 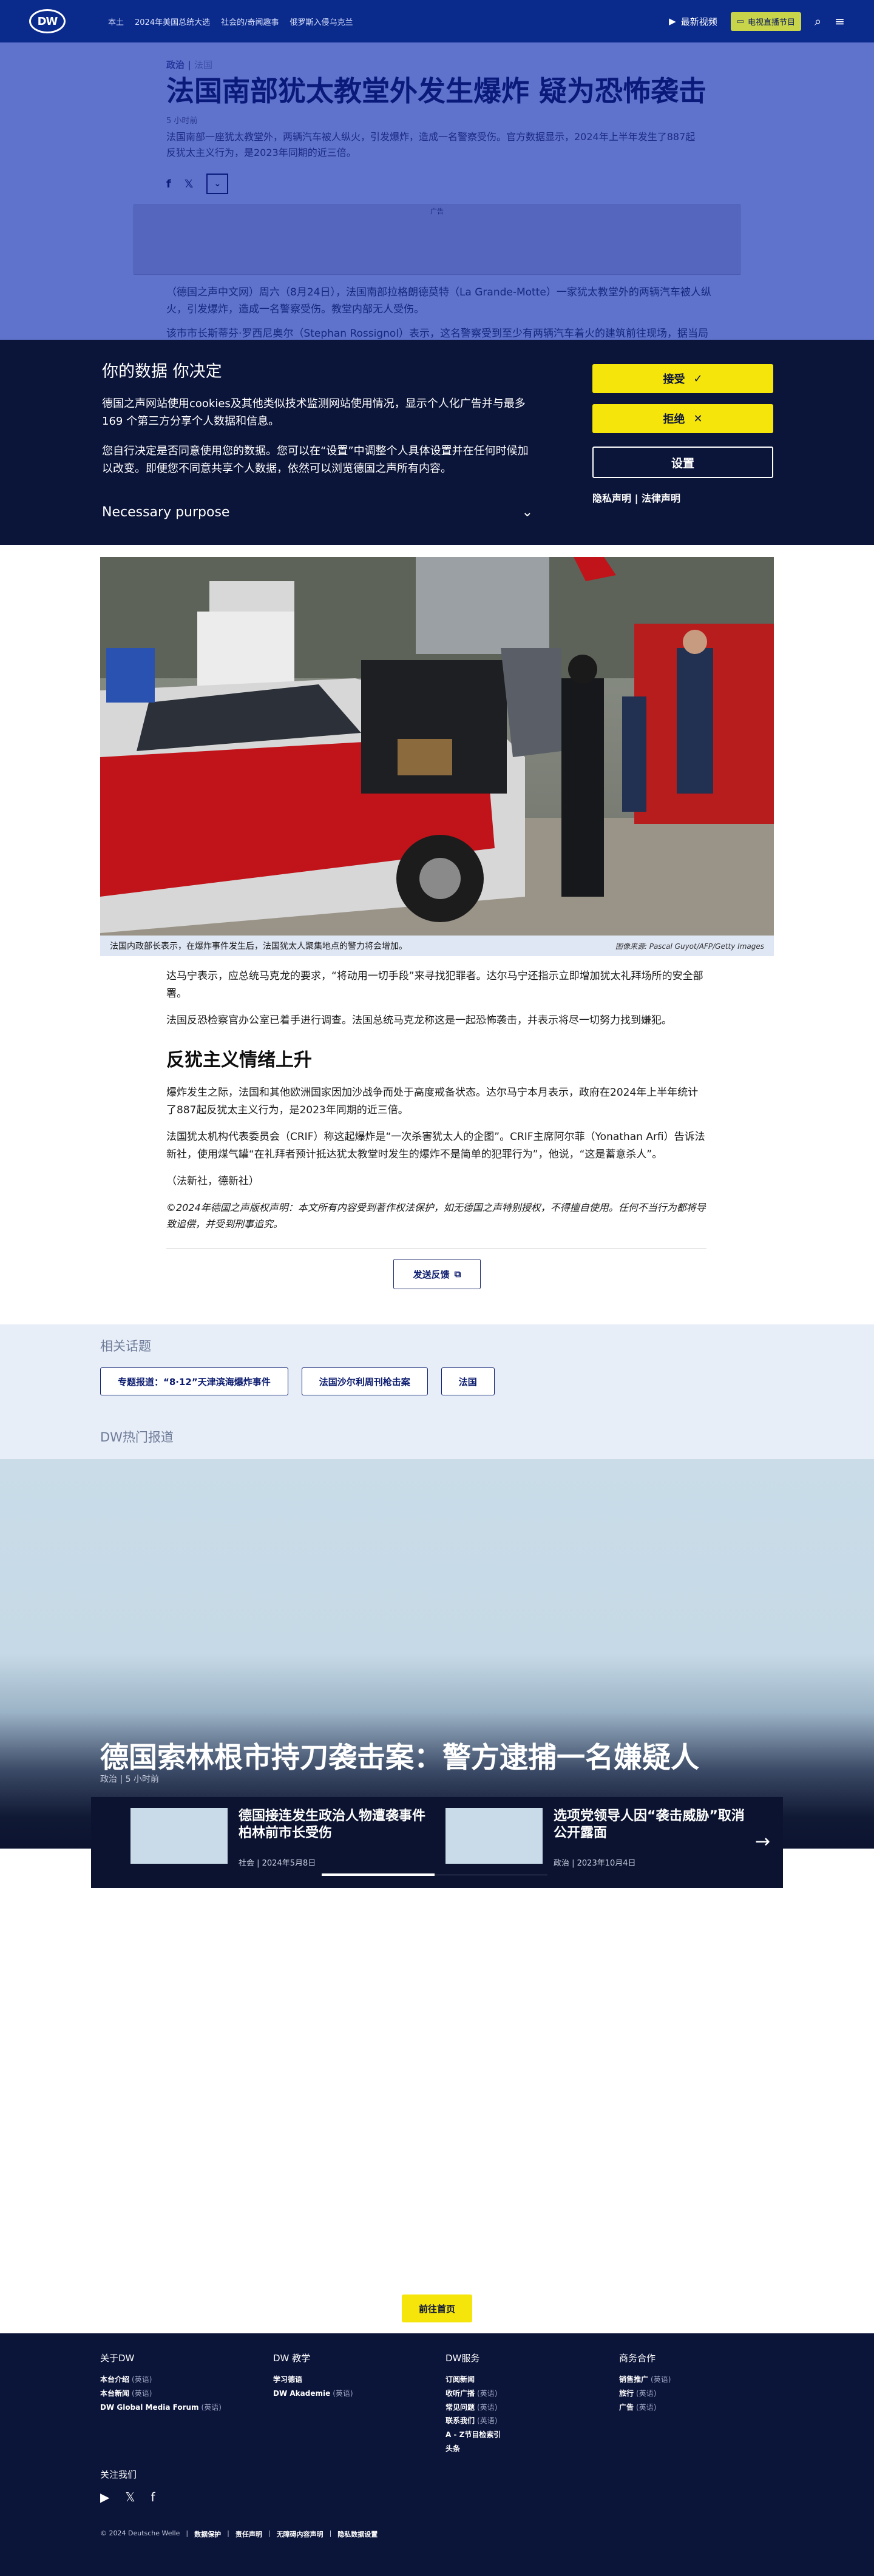 I want to click on footer-column: 商务合作 销售推广 (英语) 旅行 (英语) 广告 (英语), so click(x=698, y=2383).